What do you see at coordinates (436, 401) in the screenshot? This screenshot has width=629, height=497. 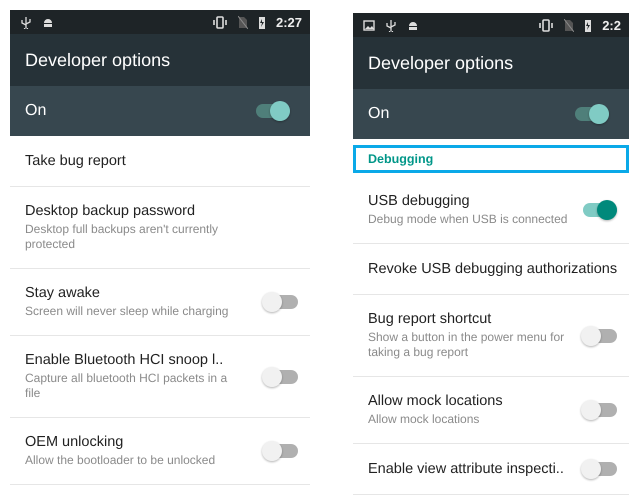 I see `setting-title: Allow mock locations` at bounding box center [436, 401].